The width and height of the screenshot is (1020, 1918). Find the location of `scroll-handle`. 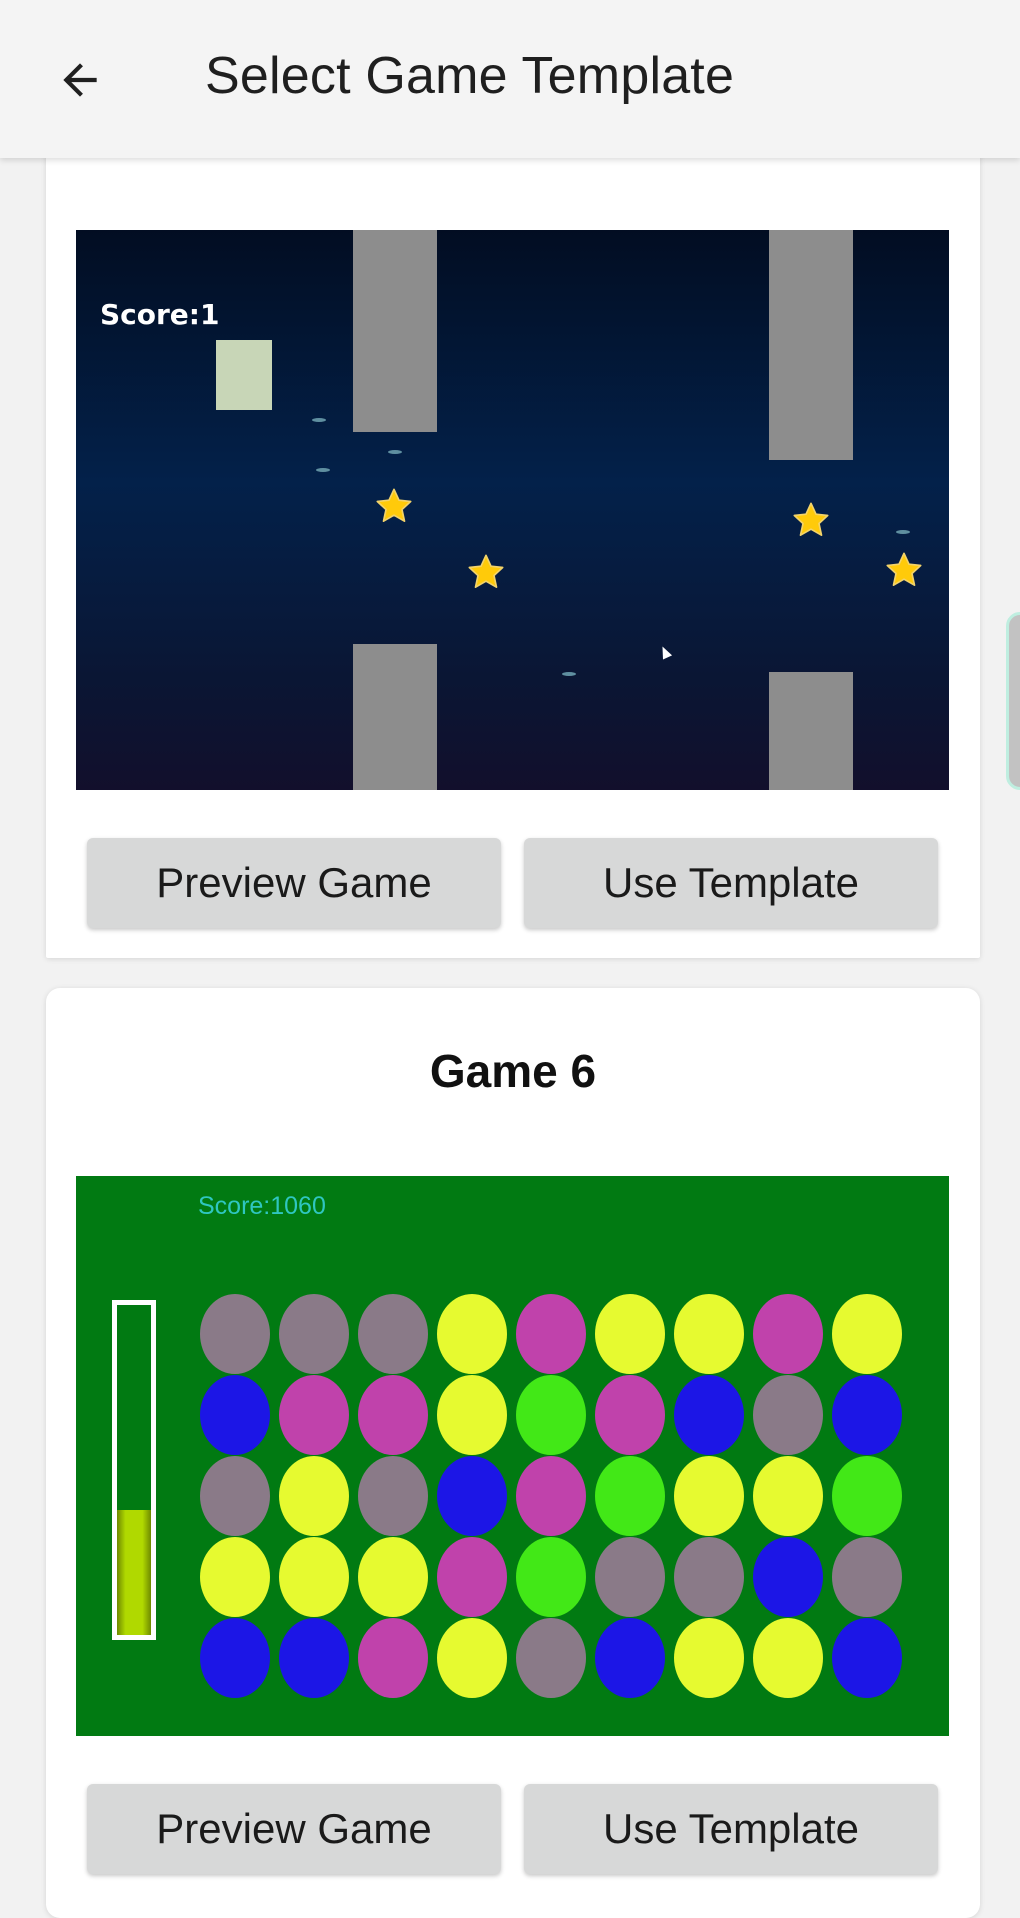

scroll-handle is located at coordinates (1013, 701).